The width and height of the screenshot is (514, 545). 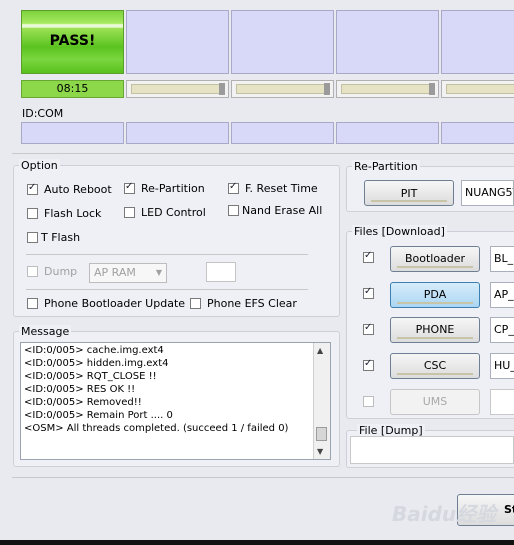 I want to click on re-partition-label: Re-Partition, so click(x=173, y=188).